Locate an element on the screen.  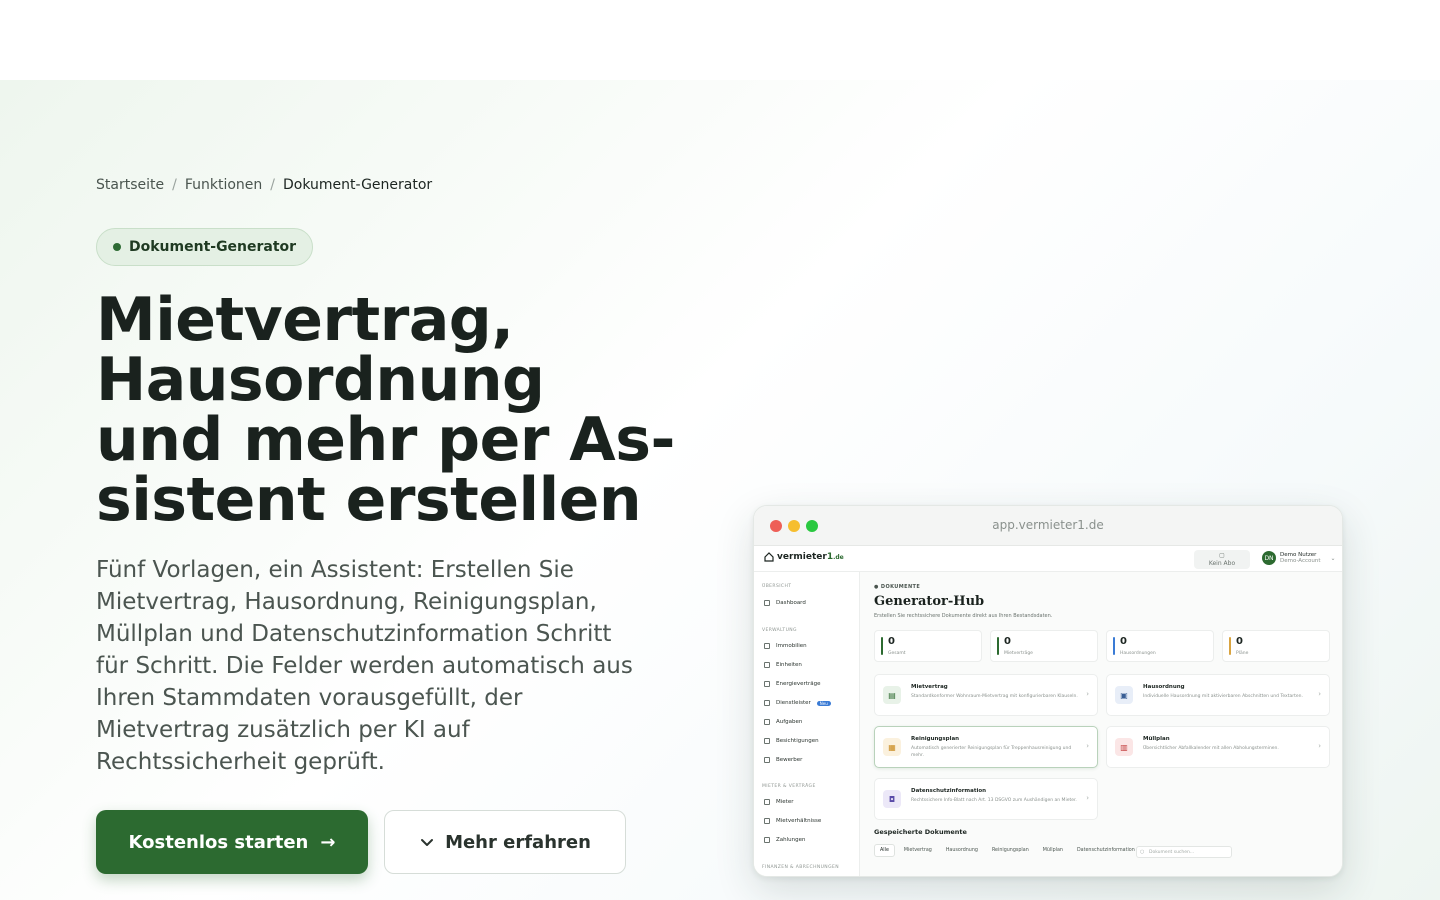
sidebar-item-tenants: Mieter is located at coordinates (778, 802).